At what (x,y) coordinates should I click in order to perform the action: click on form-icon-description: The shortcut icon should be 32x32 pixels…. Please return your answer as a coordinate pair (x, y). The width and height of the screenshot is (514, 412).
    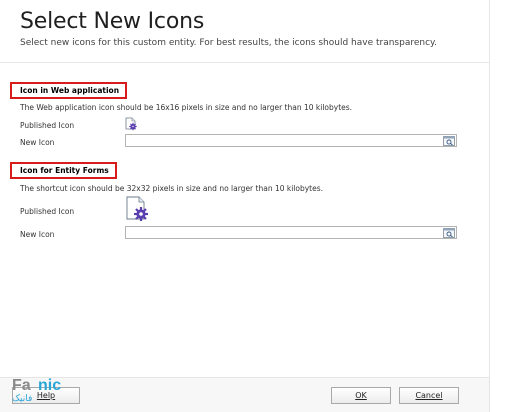
    Looking at the image, I should click on (172, 188).